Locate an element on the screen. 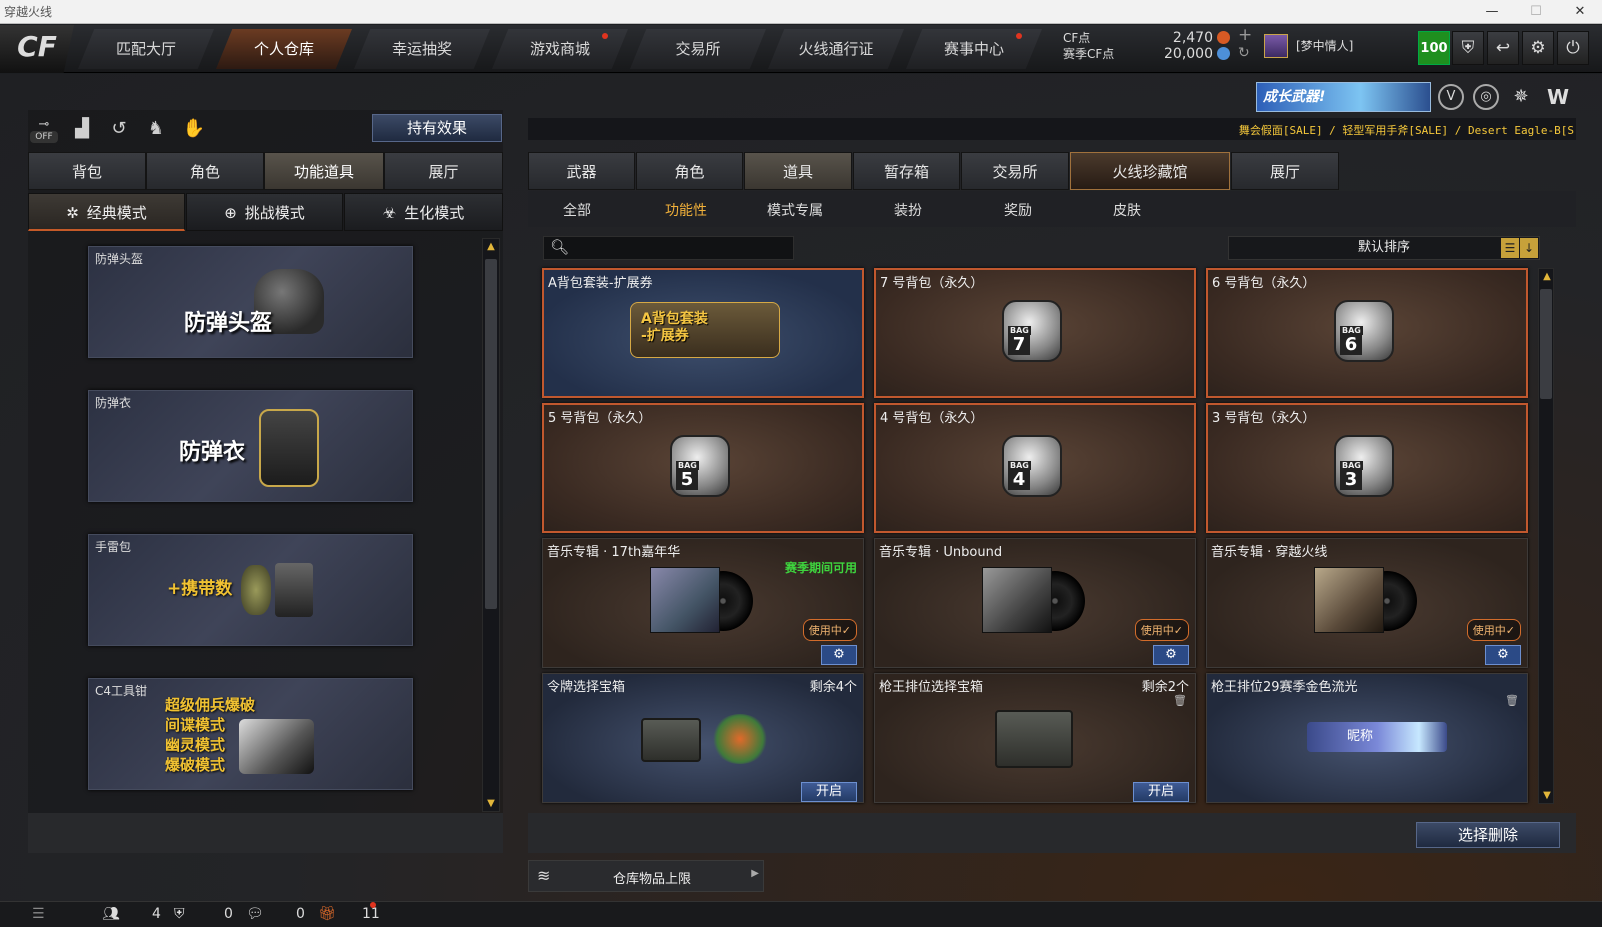 The height and width of the screenshot is (927, 1602). list-item-grenade-pack: 手雷包 +携带数 is located at coordinates (250, 590).